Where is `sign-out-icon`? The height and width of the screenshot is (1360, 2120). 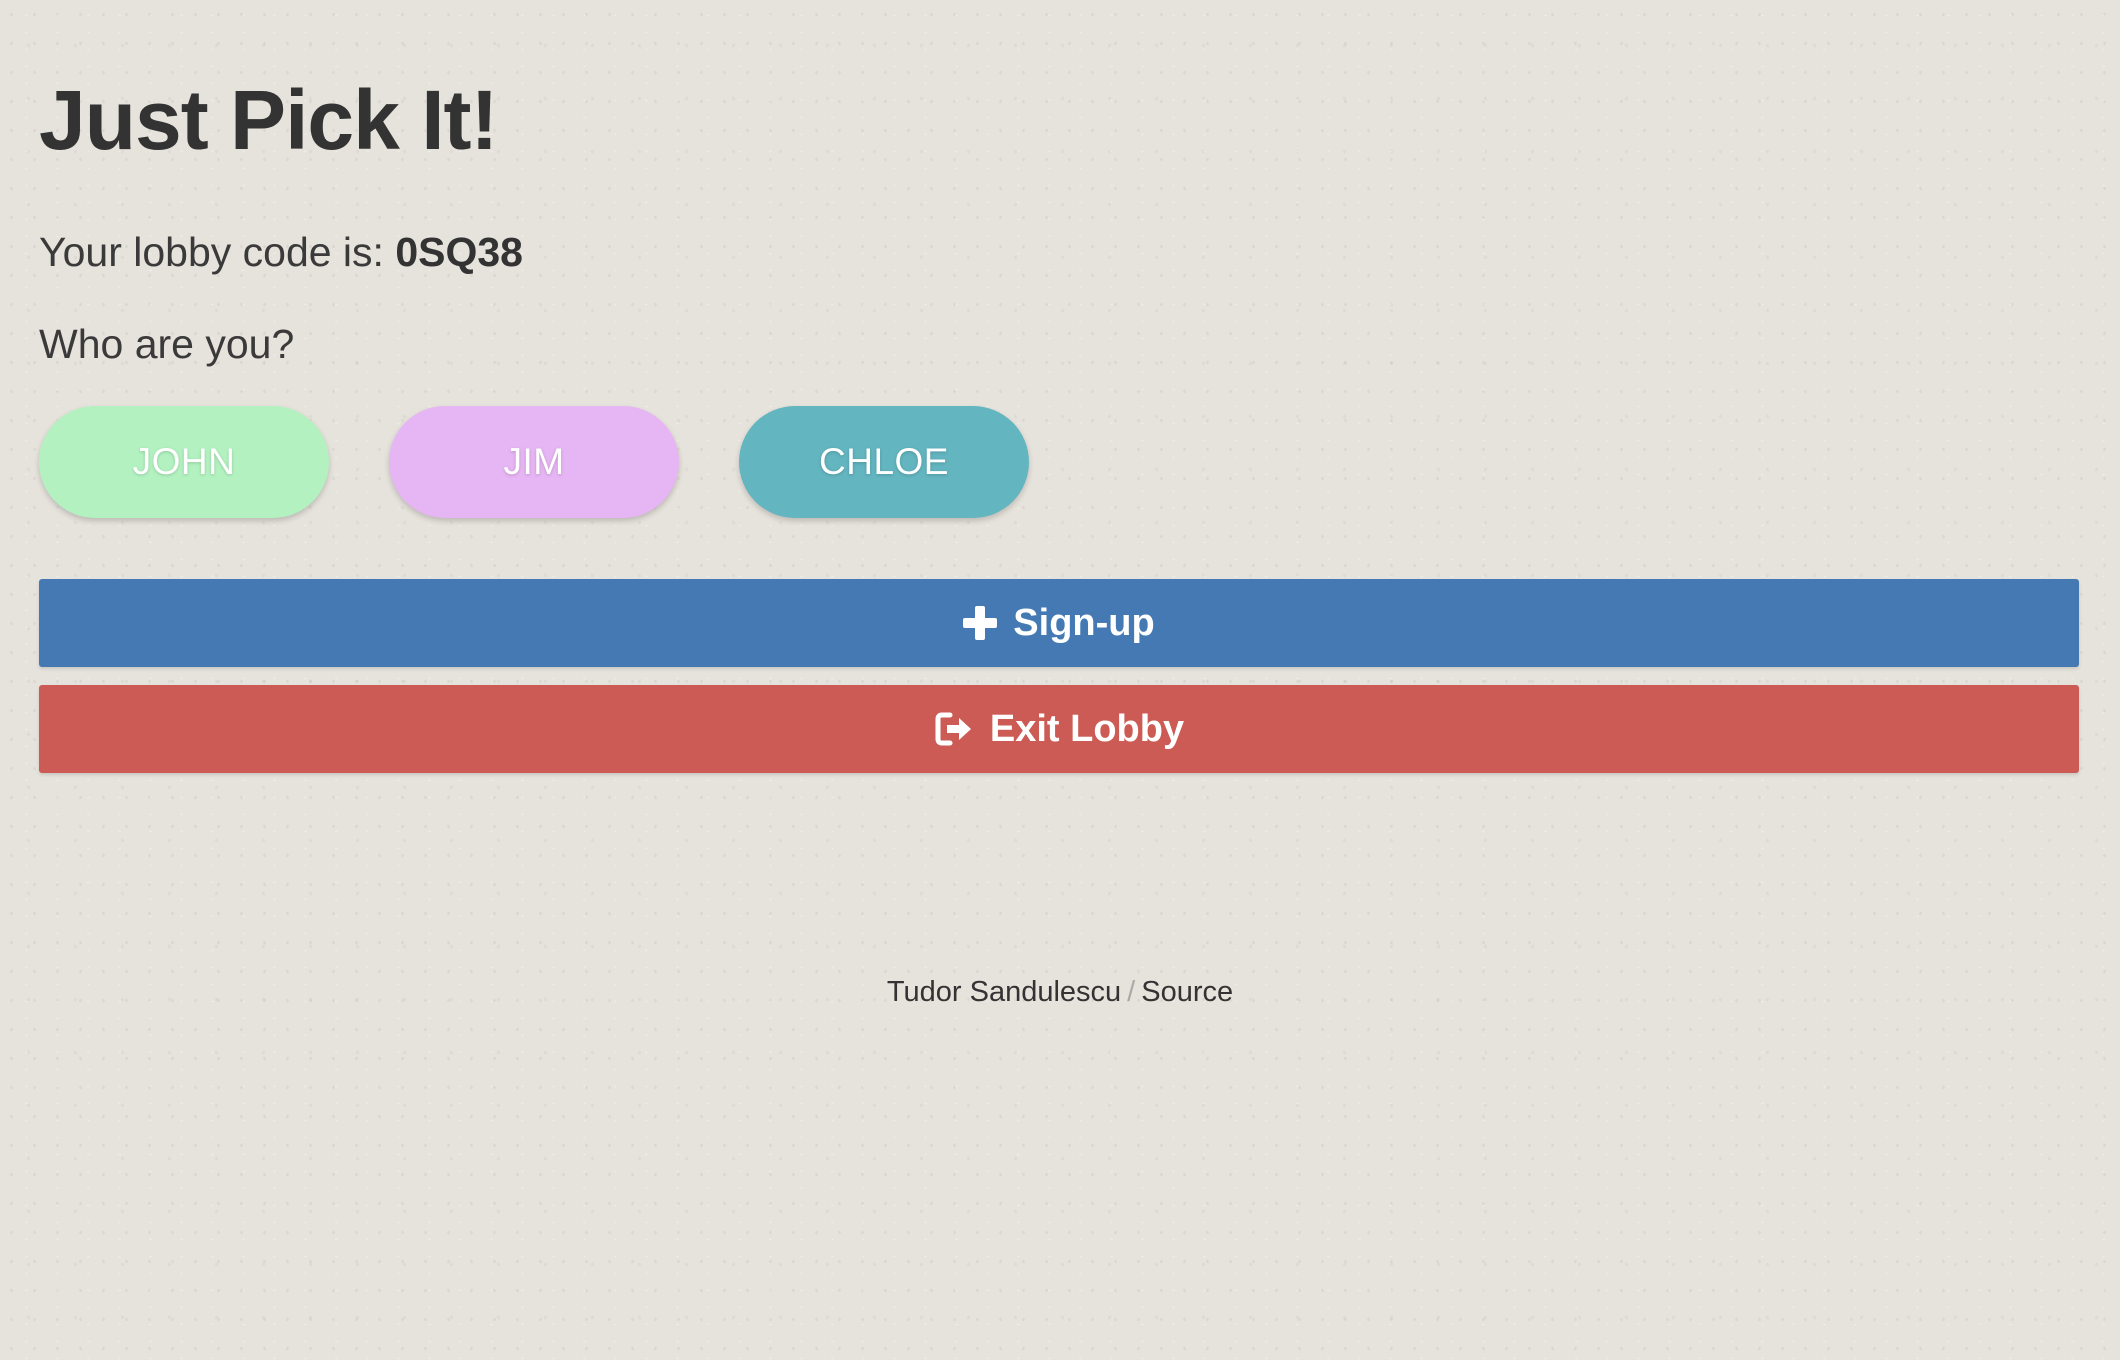
sign-out-icon is located at coordinates (954, 729).